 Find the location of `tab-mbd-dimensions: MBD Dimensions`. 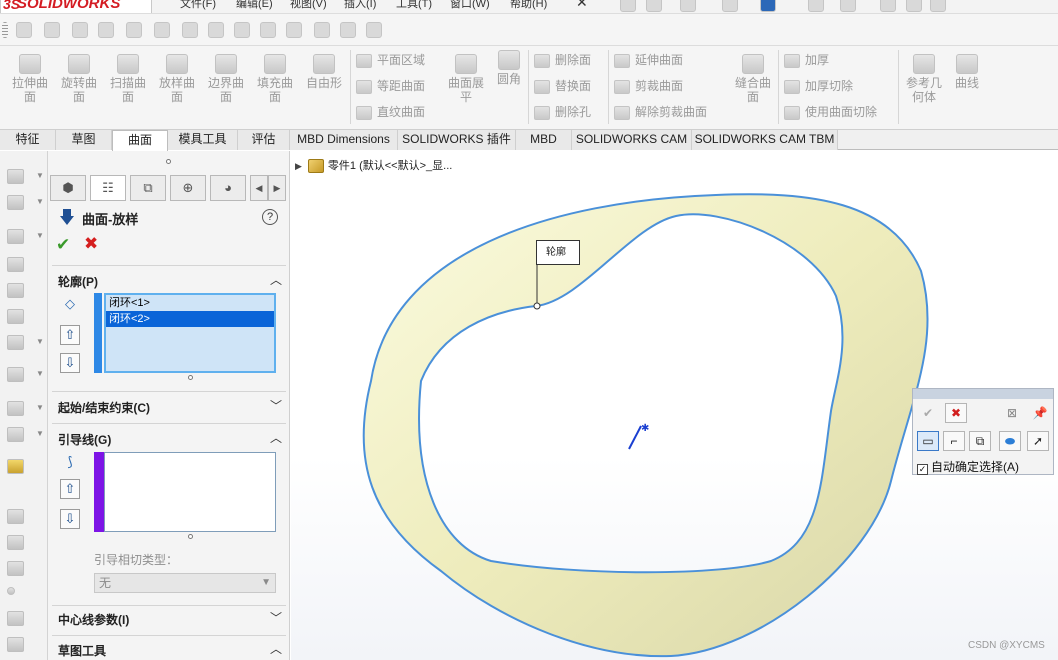

tab-mbd-dimensions: MBD Dimensions is located at coordinates (344, 140).